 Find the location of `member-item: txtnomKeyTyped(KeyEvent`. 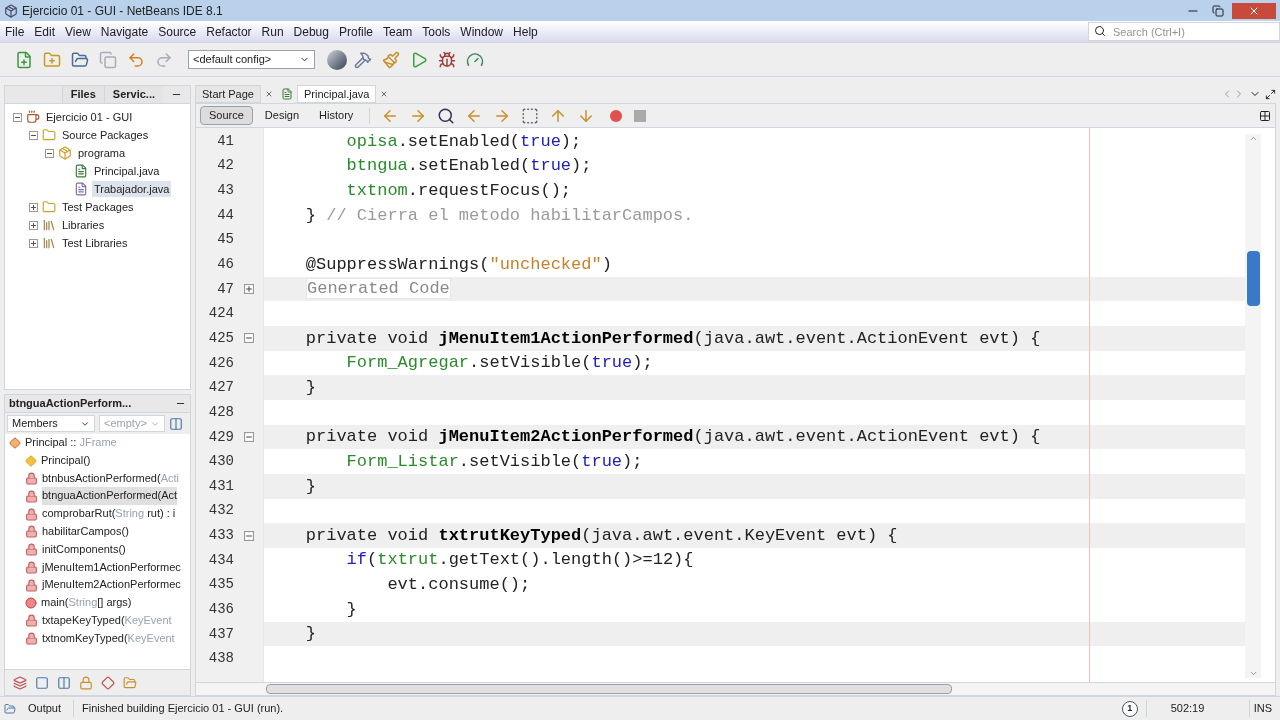

member-item: txtnomKeyTyped(KeyEvent is located at coordinates (108, 638).